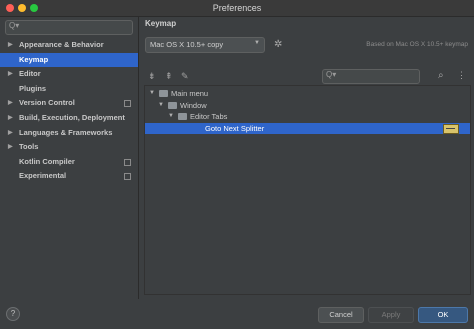 This screenshot has height=329, width=474. Describe the element at coordinates (69, 27) in the screenshot. I see `settings-search-input: Q▾` at that location.